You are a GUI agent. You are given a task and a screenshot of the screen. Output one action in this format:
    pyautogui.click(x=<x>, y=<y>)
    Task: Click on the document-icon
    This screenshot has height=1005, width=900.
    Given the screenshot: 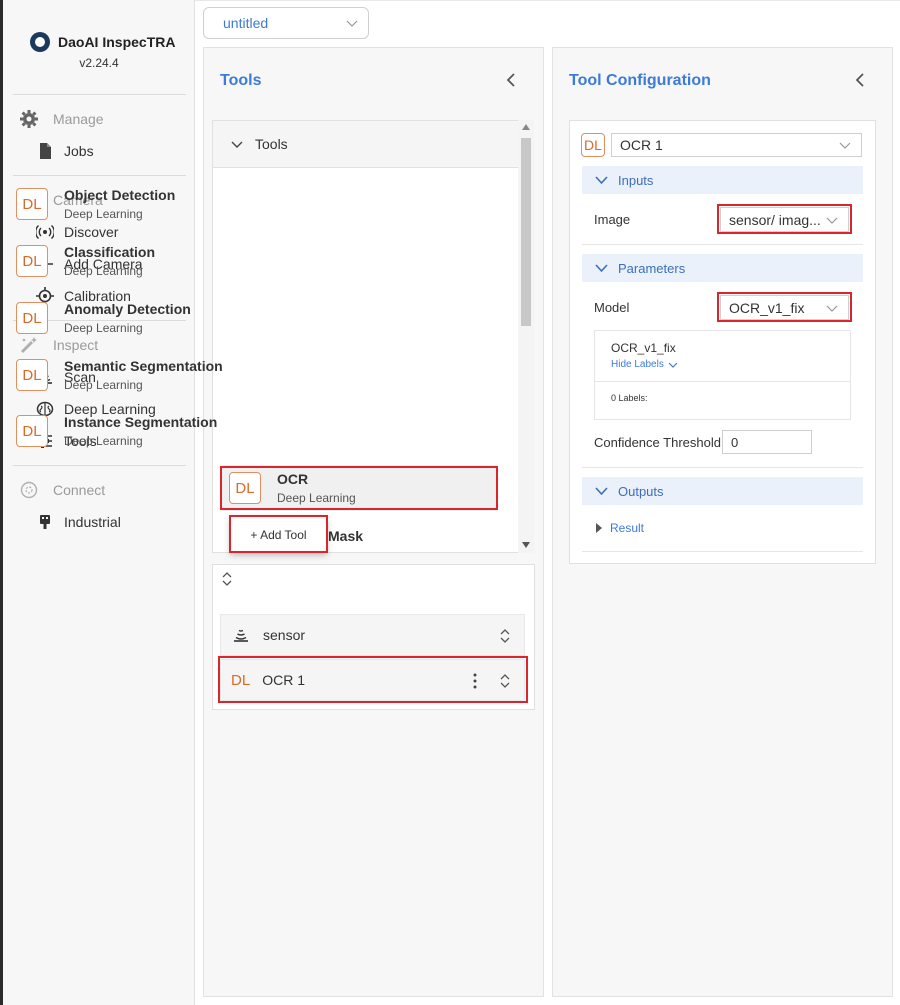 What is the action you would take?
    pyautogui.click(x=45, y=151)
    